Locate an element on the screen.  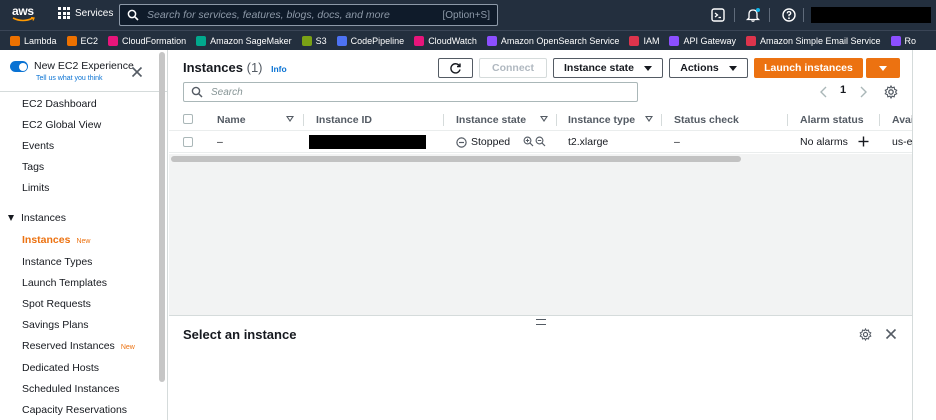
favorite-label: Amazon OpenSearch Service is located at coordinates (560, 40).